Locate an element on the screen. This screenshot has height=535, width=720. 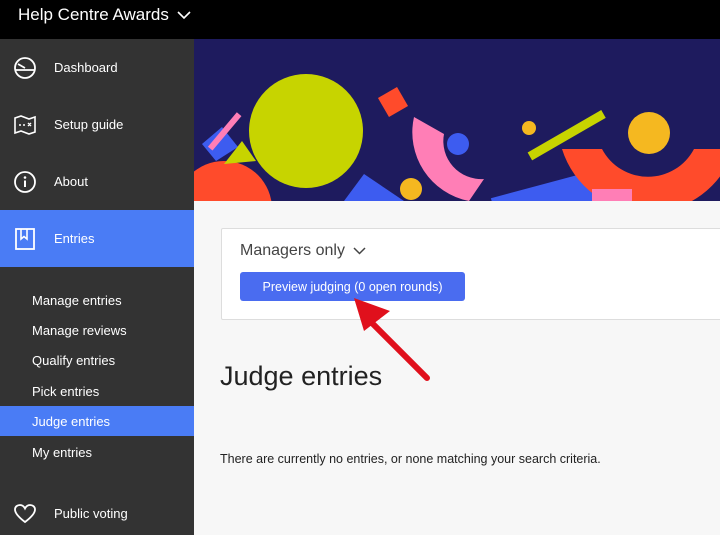
subnav-item-judge-entries: Judge entries is located at coordinates (97, 421).